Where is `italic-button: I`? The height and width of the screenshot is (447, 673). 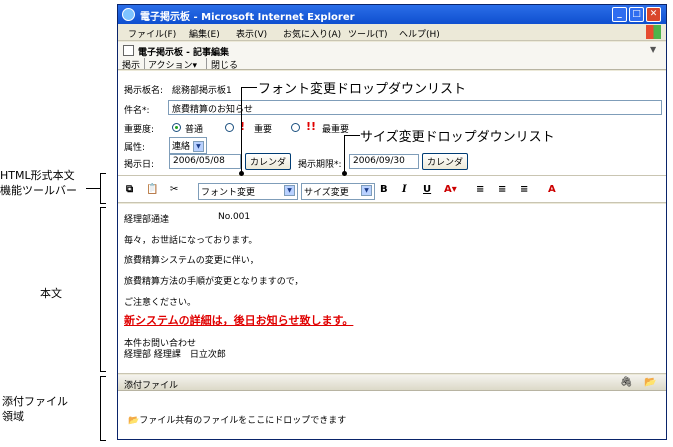
italic-button: I is located at coordinates (404, 189).